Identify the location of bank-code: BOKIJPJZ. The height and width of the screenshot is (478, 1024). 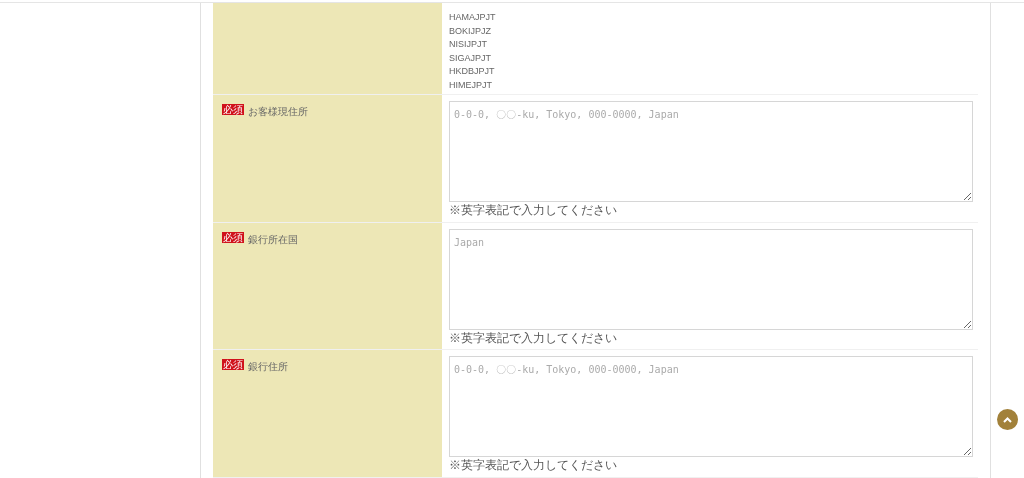
(470, 31).